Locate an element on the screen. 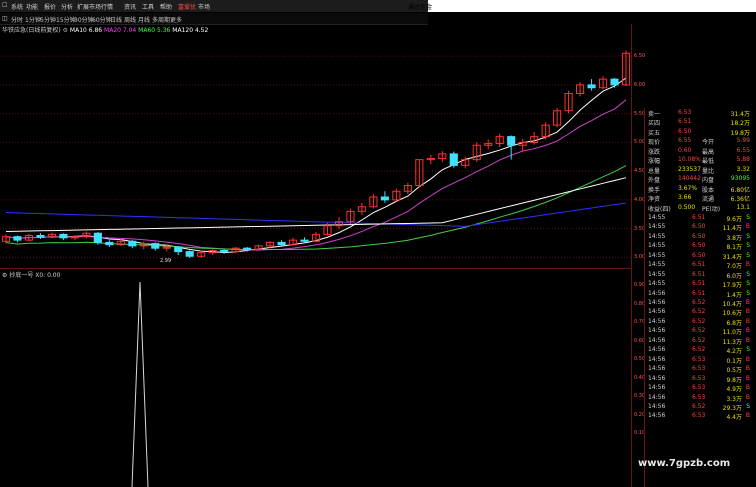 The image size is (756, 487). tick-volume: 4.4万 is located at coordinates (734, 418).